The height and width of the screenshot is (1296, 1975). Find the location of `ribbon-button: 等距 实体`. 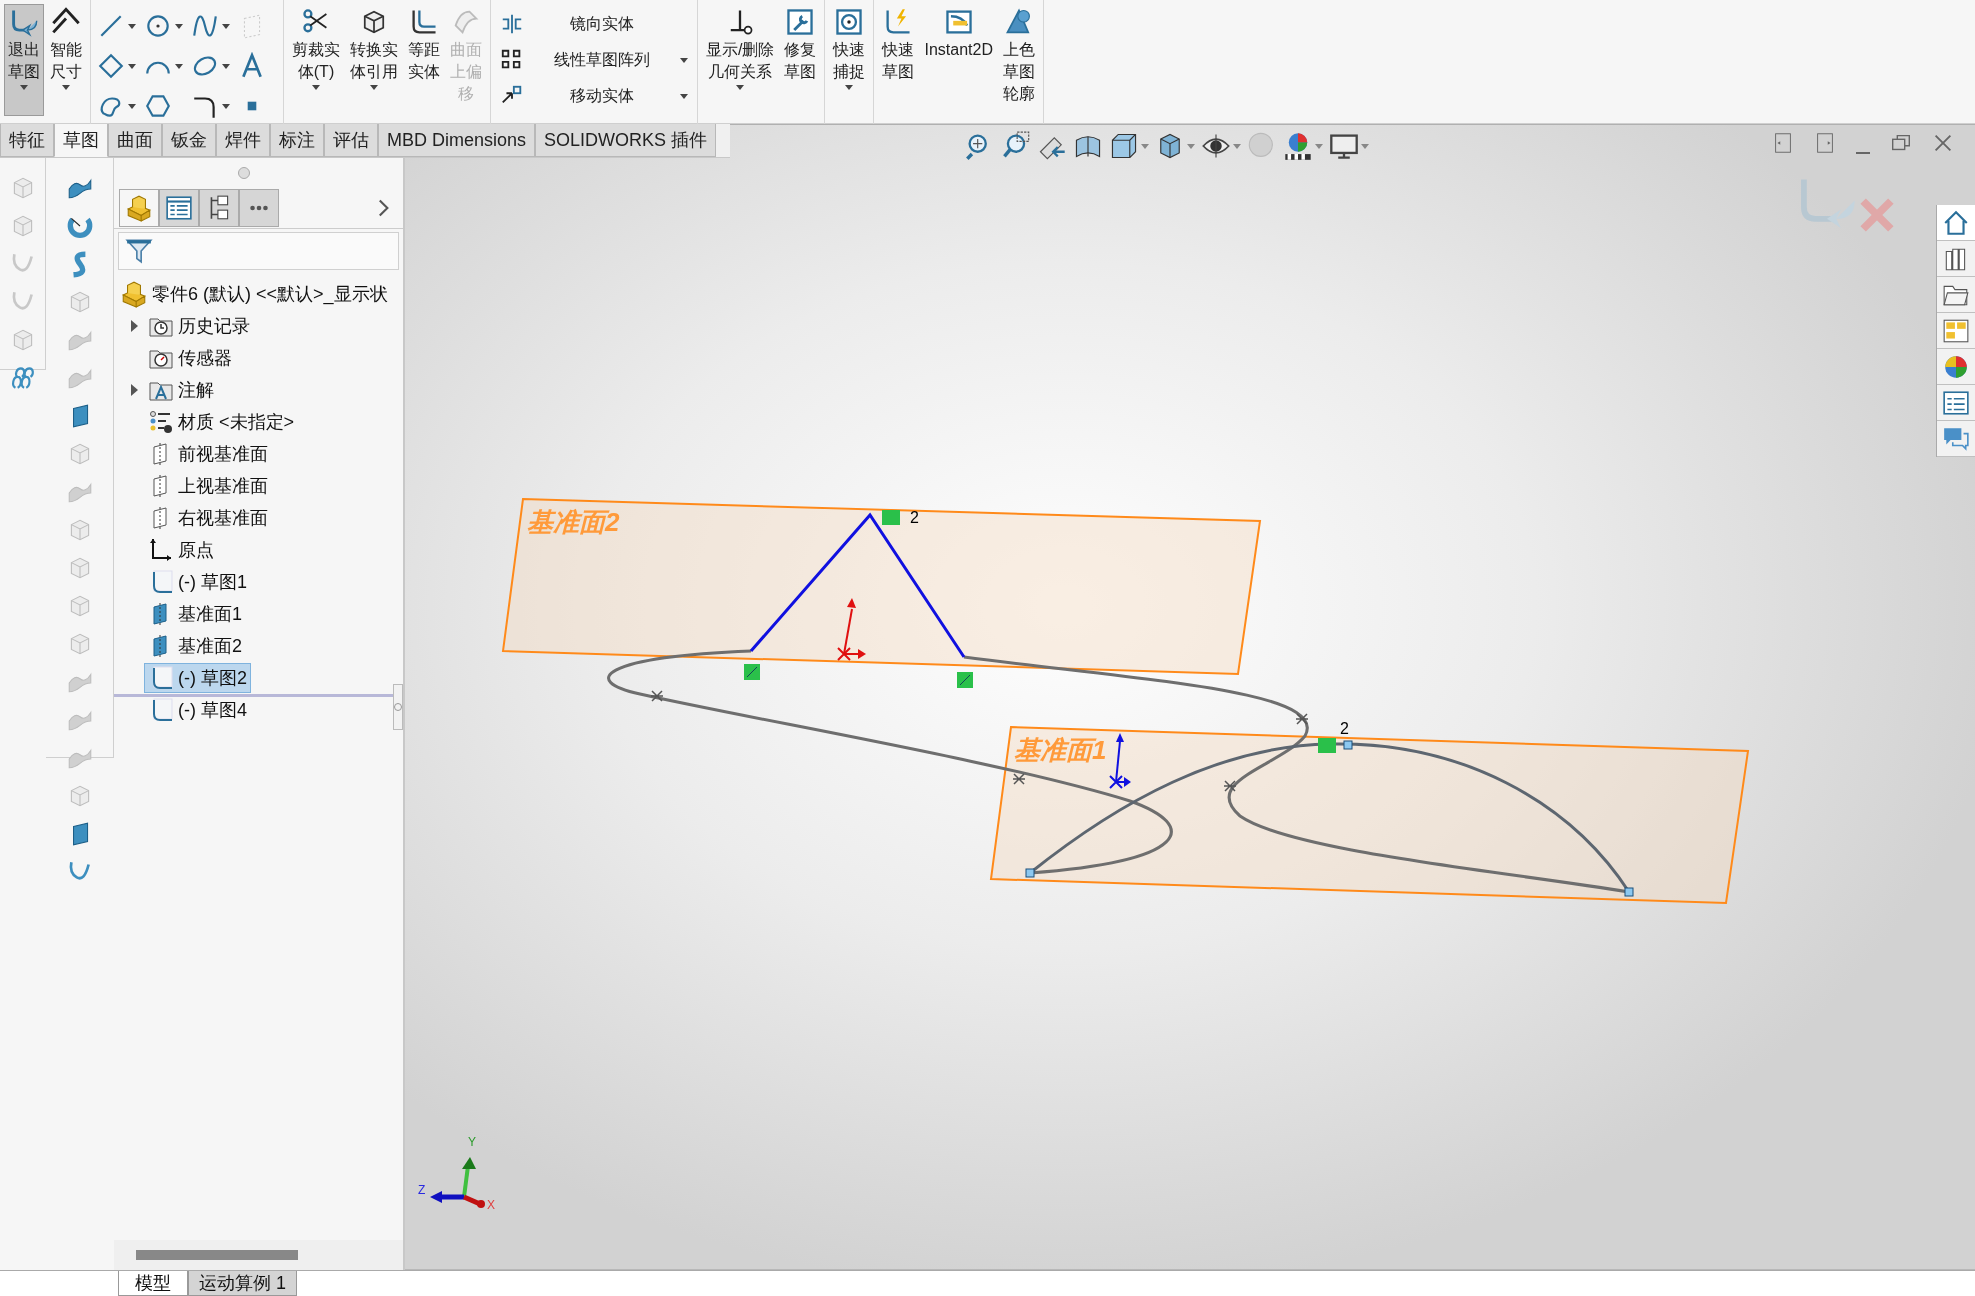

ribbon-button: 等距 实体 is located at coordinates (424, 45).